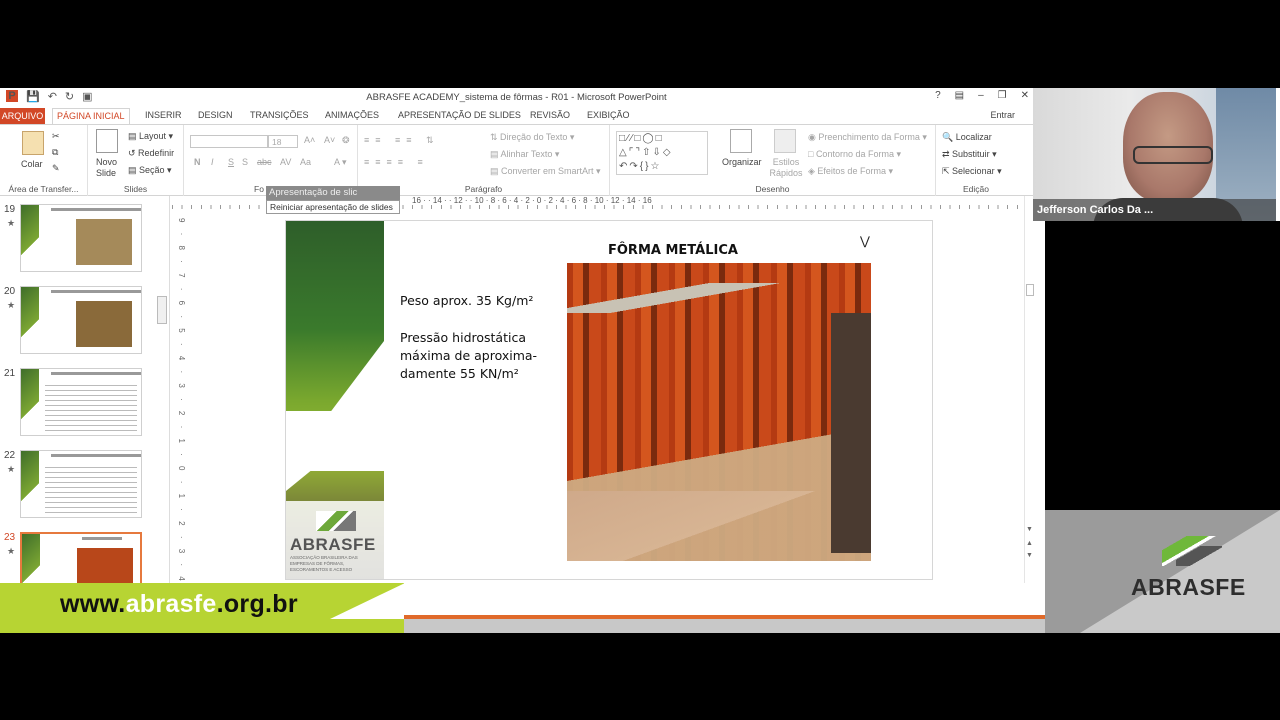 The height and width of the screenshot is (720, 1280). I want to click on layout-button: ▤ Layout ▾, so click(150, 136).